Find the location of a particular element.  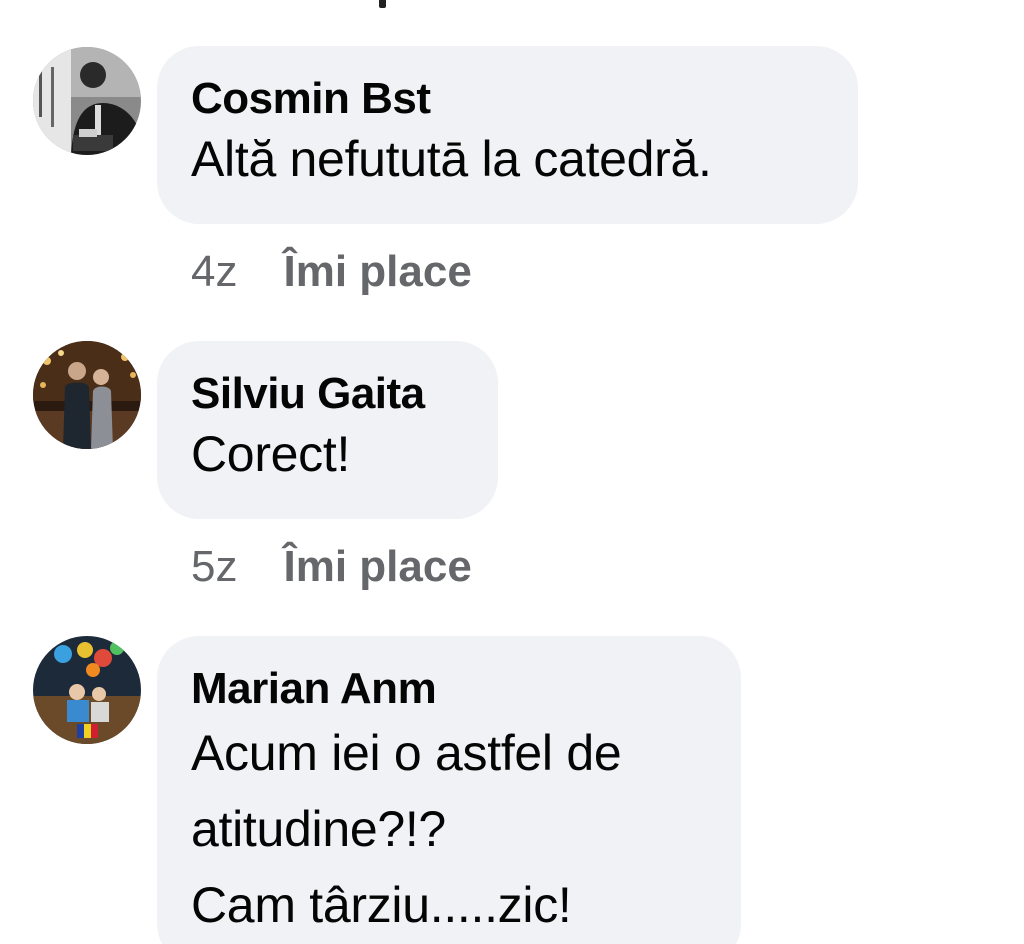

comment-timestamp: 4z is located at coordinates (214, 272).